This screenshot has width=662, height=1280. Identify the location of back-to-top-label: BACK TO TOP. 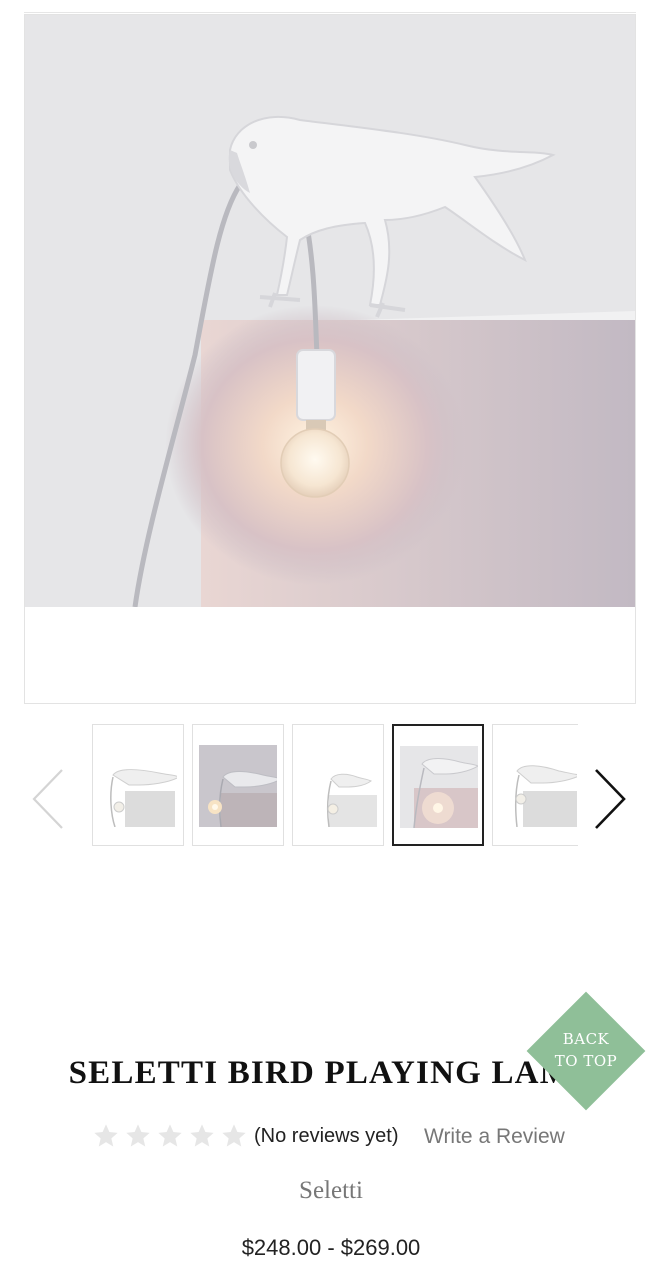
(586, 1050).